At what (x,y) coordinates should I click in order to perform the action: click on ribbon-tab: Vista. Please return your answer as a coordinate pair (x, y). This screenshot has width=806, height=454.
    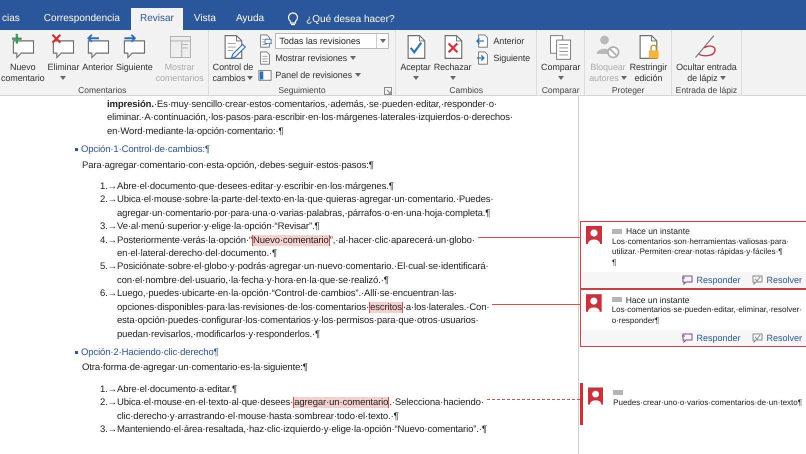
    Looking at the image, I should click on (204, 19).